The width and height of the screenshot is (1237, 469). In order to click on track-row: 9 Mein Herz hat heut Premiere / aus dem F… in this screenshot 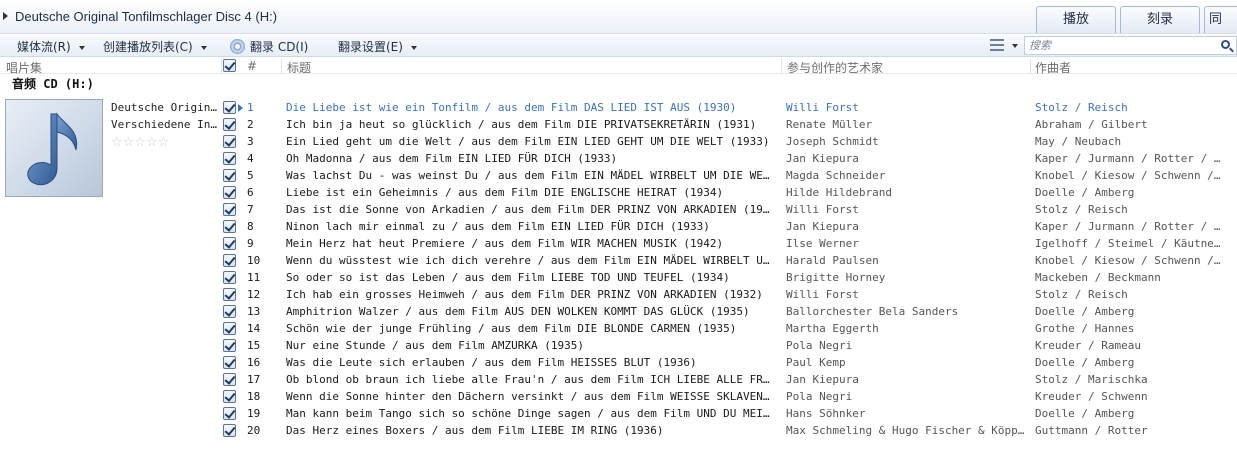, I will do `click(618, 243)`.